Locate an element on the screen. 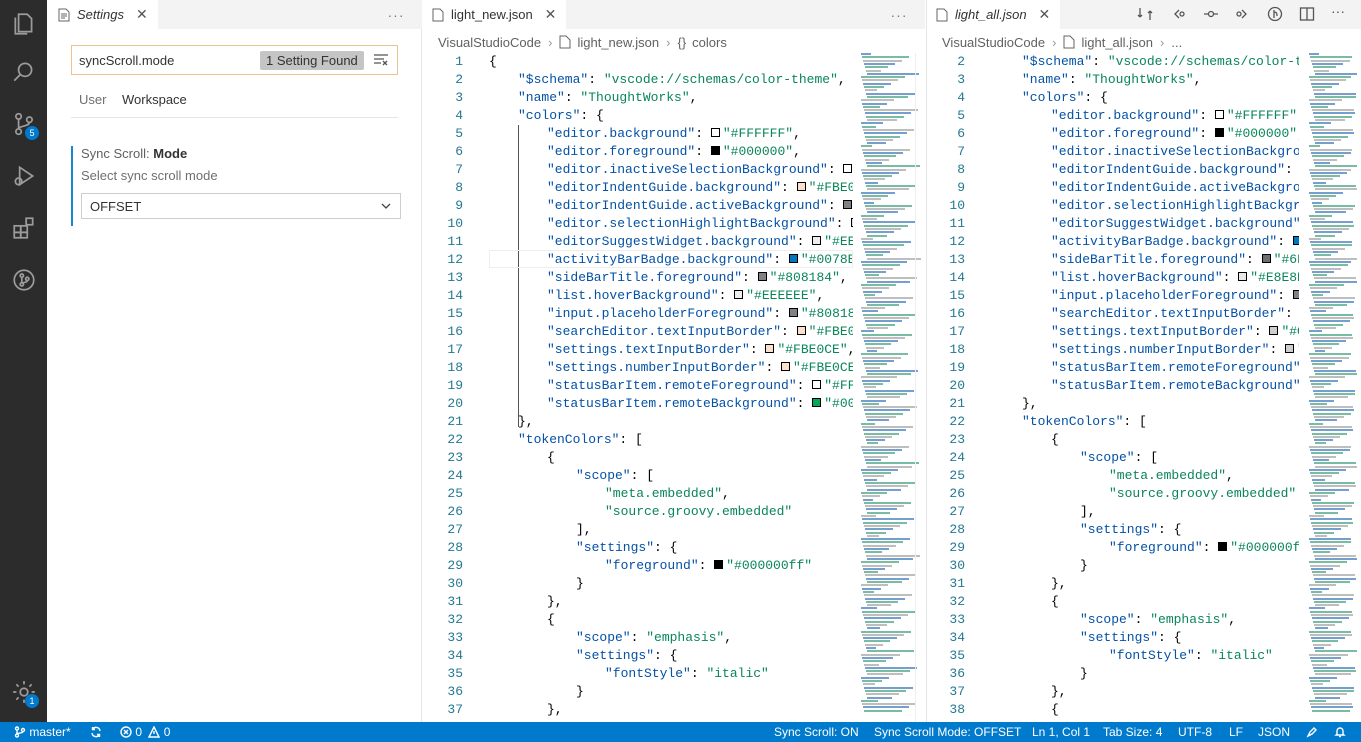 The width and height of the screenshot is (1361, 742). go-back-icon is located at coordinates (1179, 14).